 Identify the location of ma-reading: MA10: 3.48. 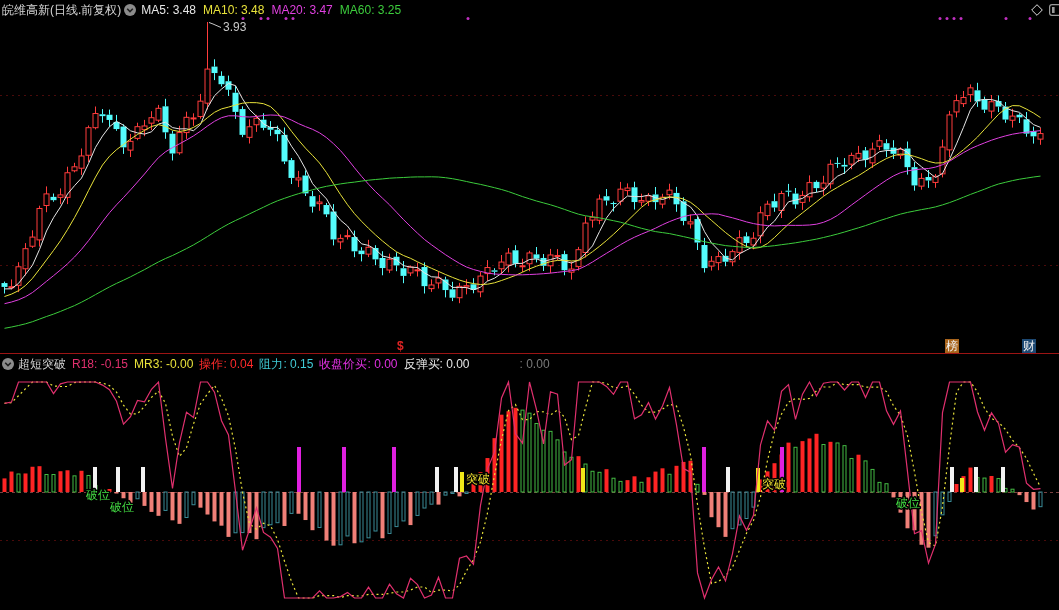
(234, 10).